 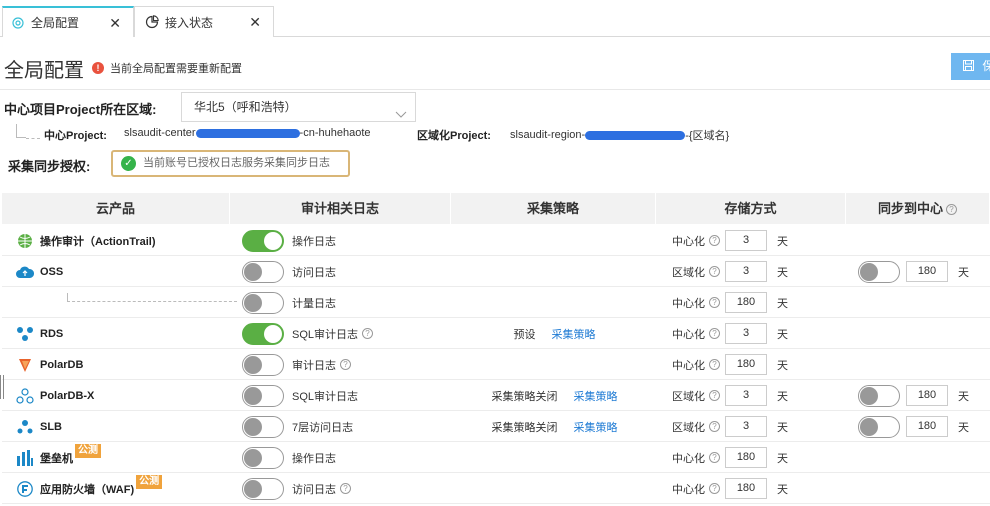 I want to click on log-name: 7层访问日志, so click(x=323, y=427).